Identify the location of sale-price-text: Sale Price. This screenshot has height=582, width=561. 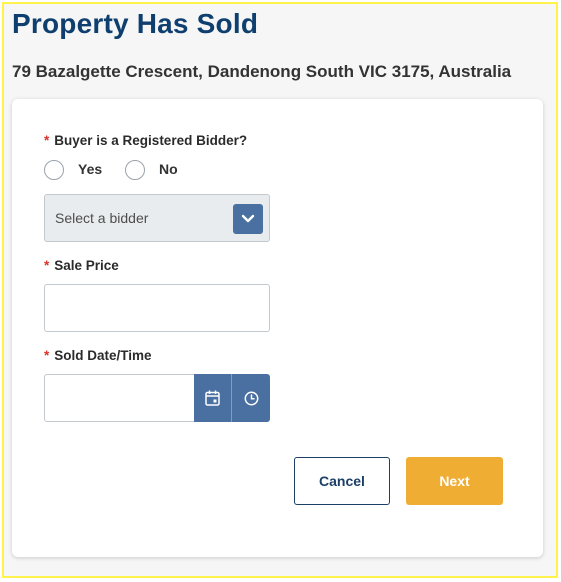
(86, 265).